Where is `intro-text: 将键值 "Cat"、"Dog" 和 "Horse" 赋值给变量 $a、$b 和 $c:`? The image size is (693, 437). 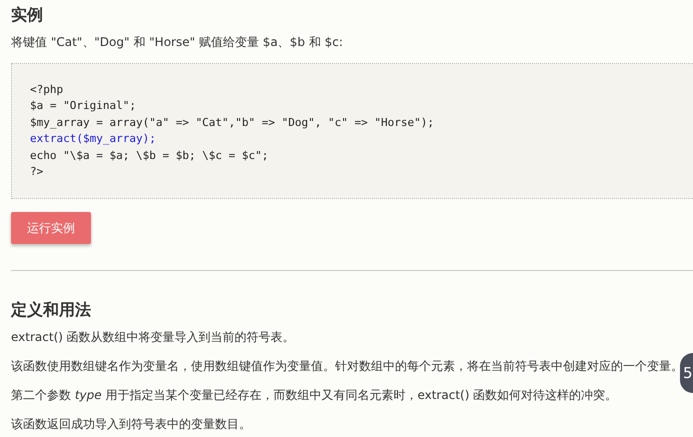 intro-text: 将键值 "Cat"、"Dog" 和 "Horse" 赋值给变量 $a、$b 和 $c: is located at coordinates (177, 42).